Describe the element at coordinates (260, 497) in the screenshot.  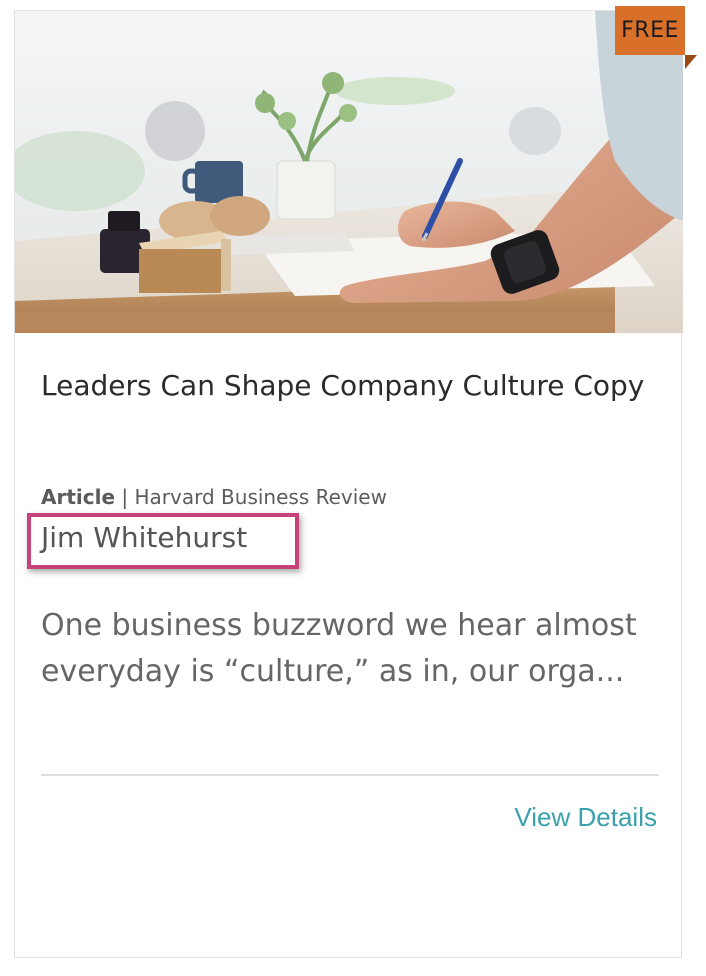
I see `content-source: Harvard Business Review` at that location.